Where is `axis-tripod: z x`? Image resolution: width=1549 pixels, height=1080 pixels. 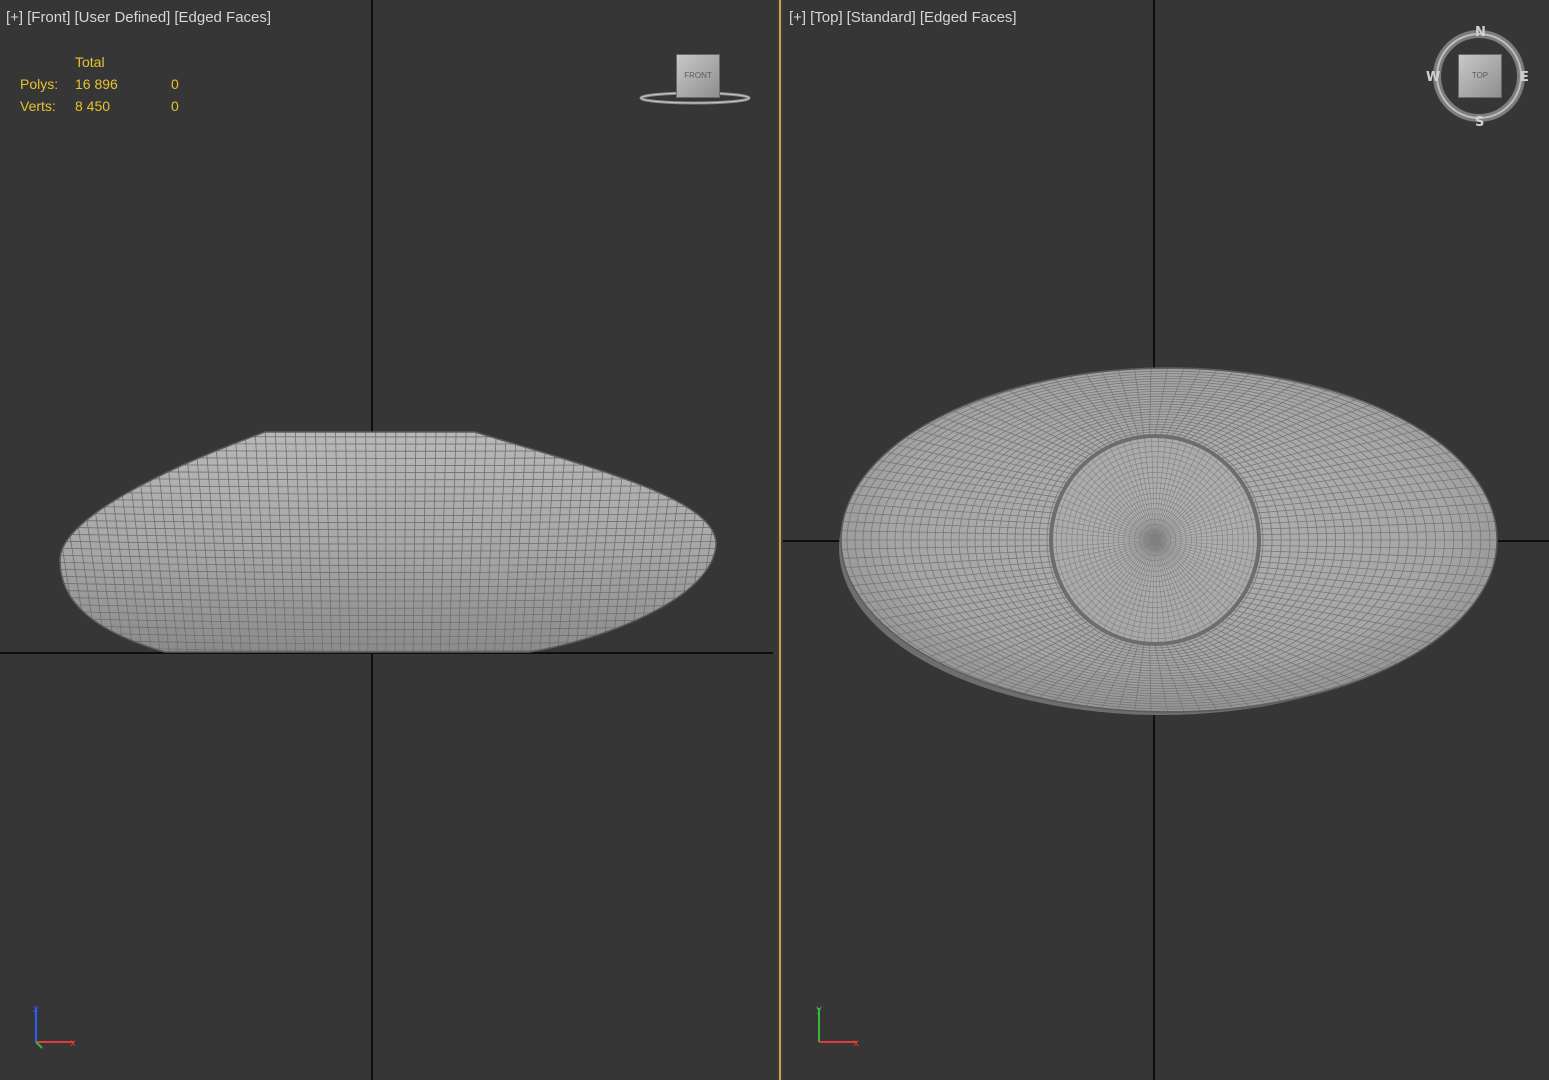
axis-tripod: z x is located at coordinates (54, 1026).